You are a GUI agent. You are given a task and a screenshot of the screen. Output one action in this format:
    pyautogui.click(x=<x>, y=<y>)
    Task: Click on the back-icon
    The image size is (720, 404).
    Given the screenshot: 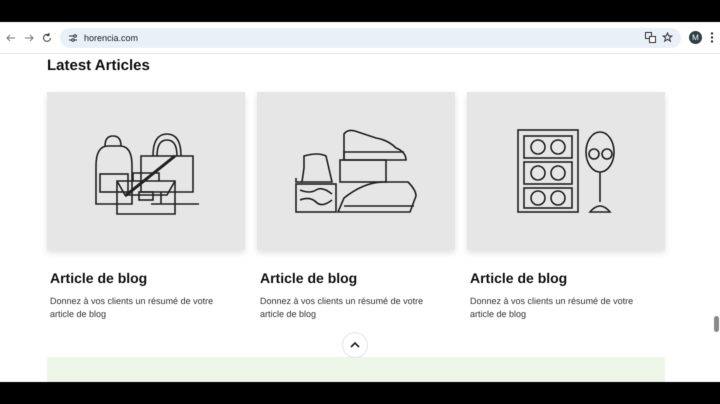 What is the action you would take?
    pyautogui.click(x=11, y=37)
    